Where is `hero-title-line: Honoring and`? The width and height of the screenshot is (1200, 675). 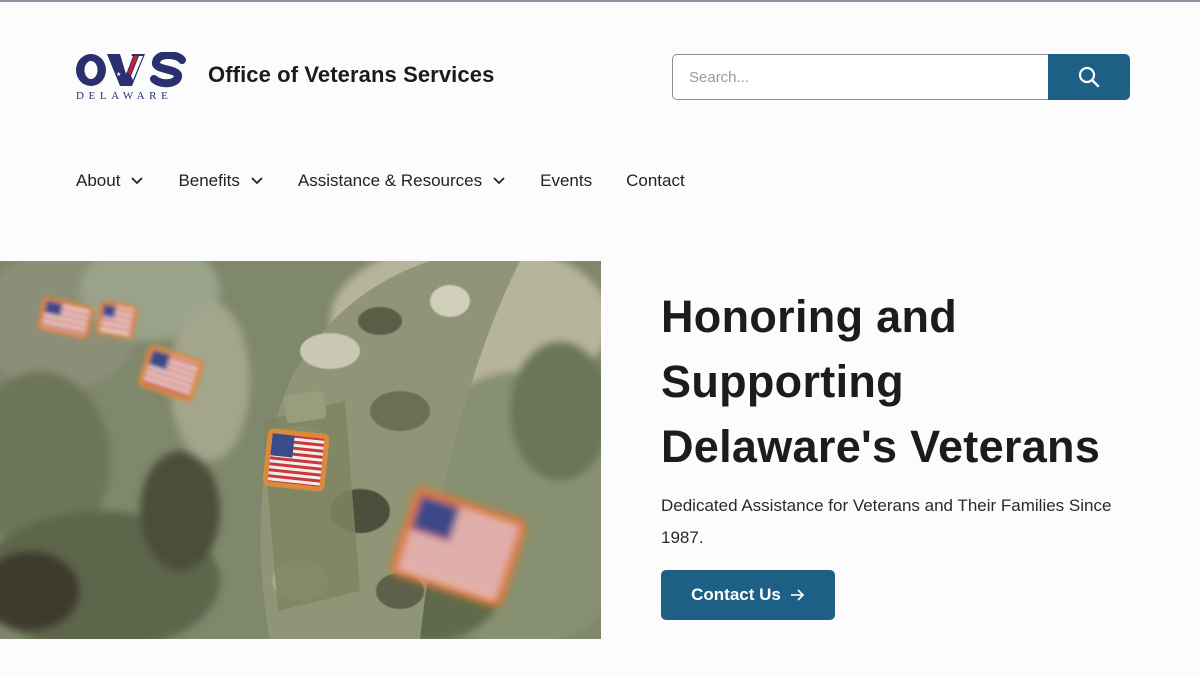 hero-title-line: Honoring and is located at coordinates (809, 316).